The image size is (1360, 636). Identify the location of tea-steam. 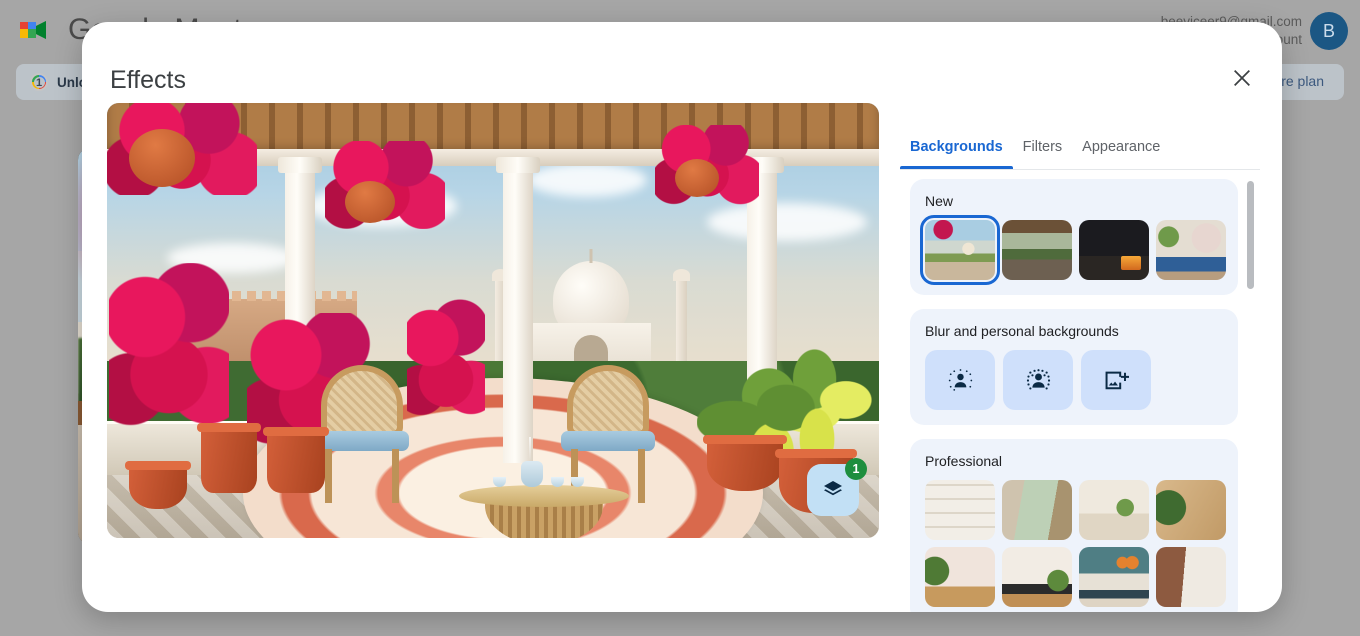
(530, 449).